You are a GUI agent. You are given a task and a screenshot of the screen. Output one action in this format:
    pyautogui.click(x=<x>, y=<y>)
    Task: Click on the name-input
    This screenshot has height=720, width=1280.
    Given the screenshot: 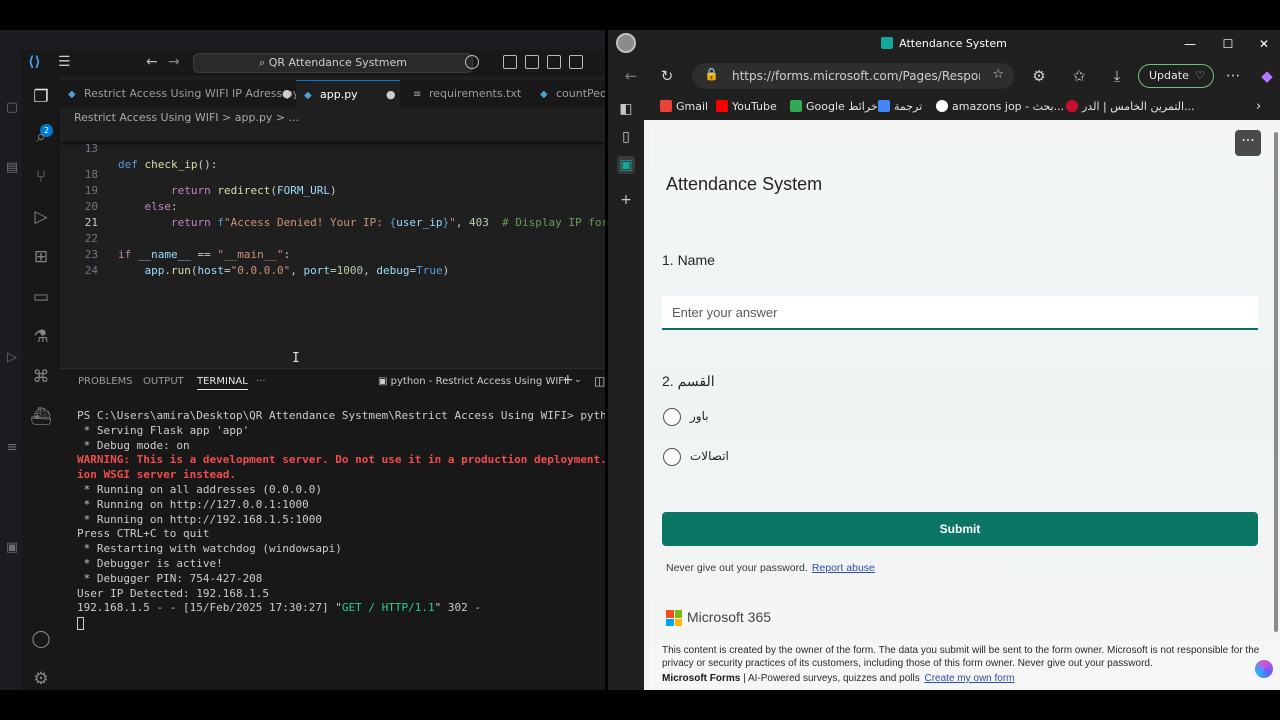 What is the action you would take?
    pyautogui.click(x=960, y=313)
    